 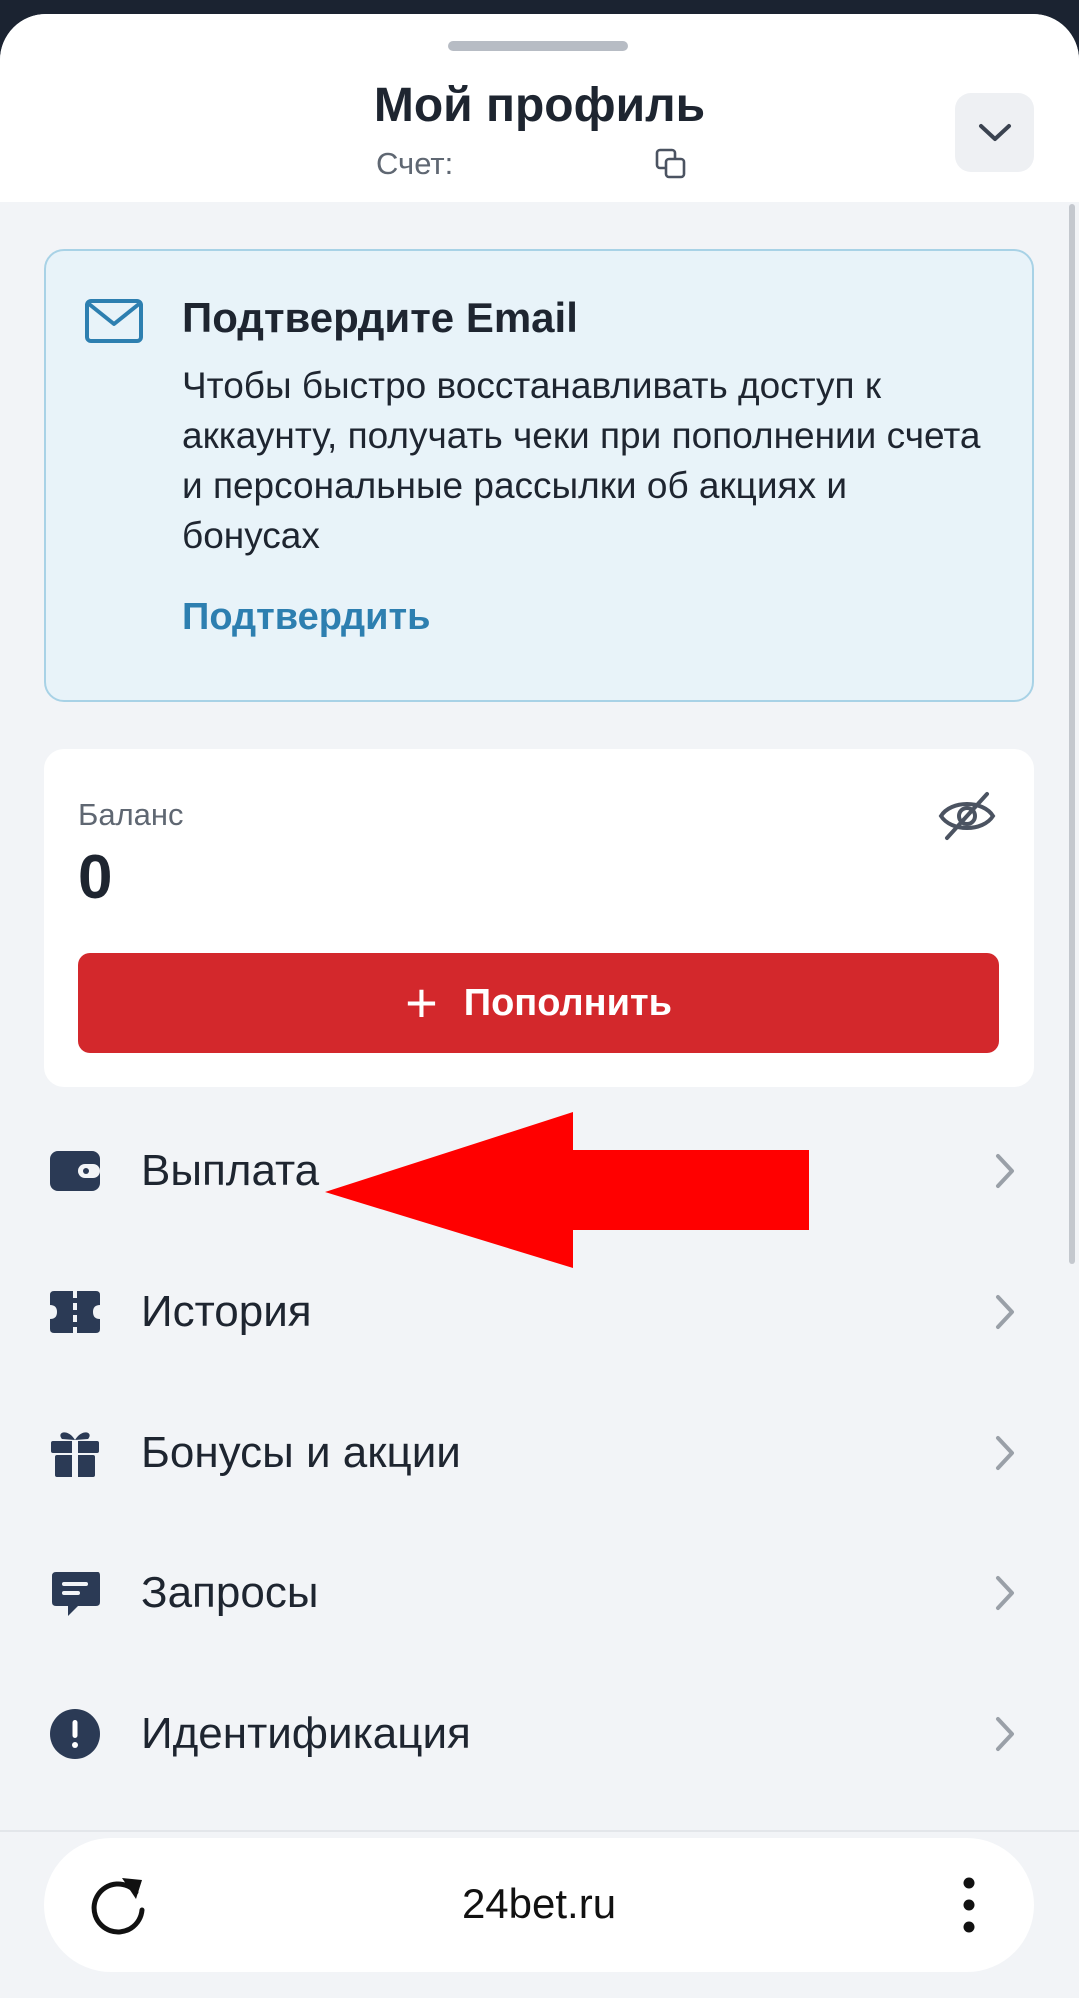 I want to click on gift-icon, so click(x=75, y=1454).